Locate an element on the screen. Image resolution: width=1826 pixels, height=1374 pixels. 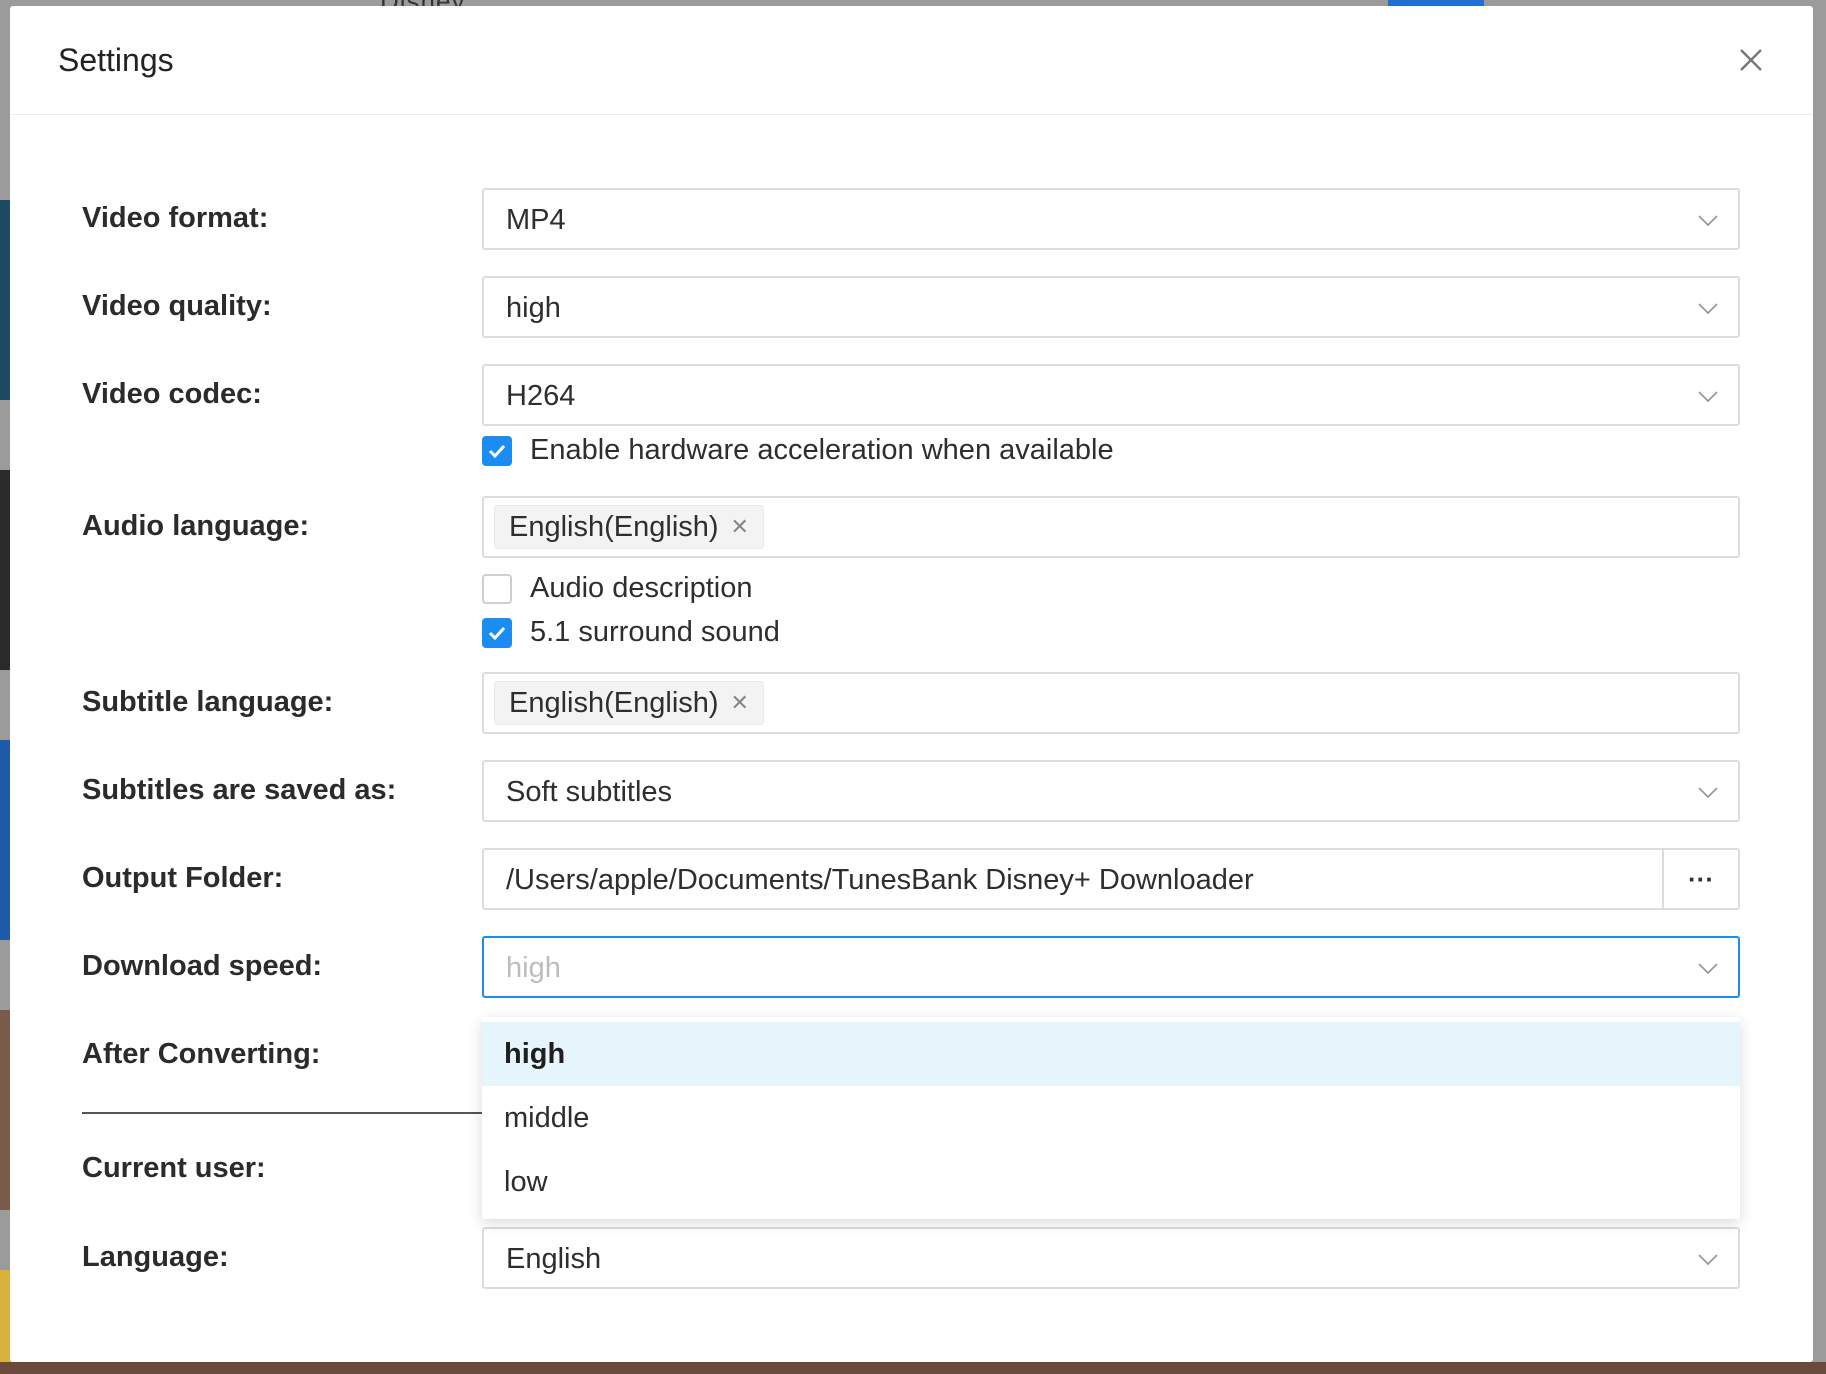
browse-folder-button: ··· is located at coordinates (1700, 879).